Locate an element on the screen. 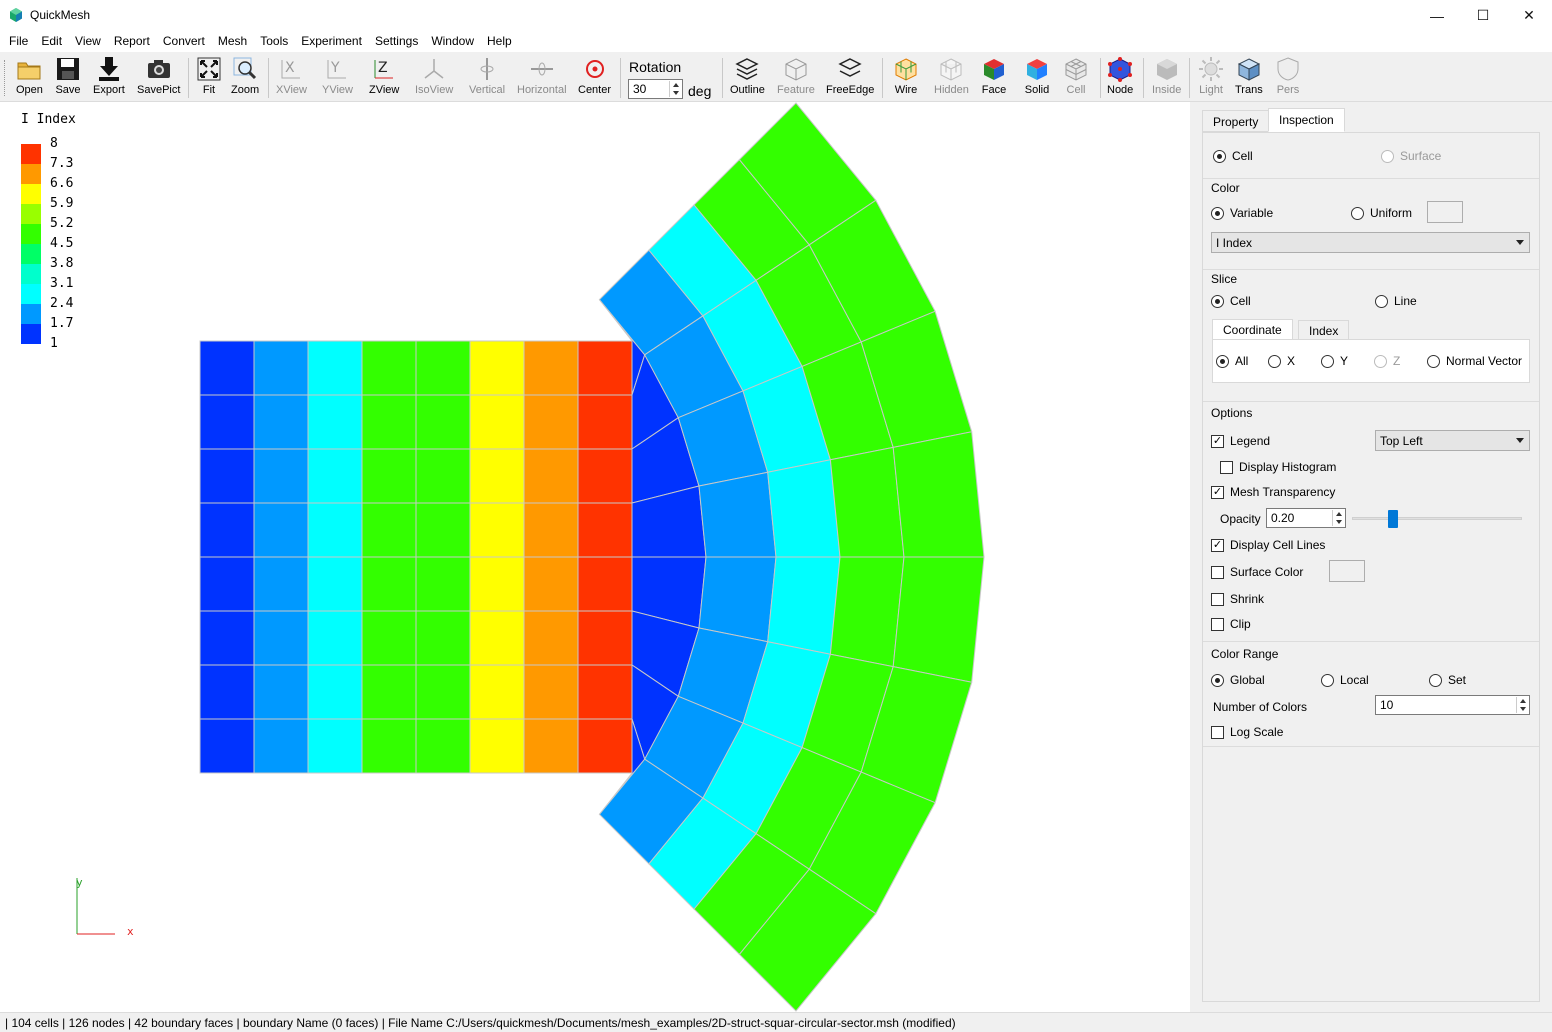 This screenshot has width=1552, height=1032. savepict-button: SavePict is located at coordinates (158, 78).